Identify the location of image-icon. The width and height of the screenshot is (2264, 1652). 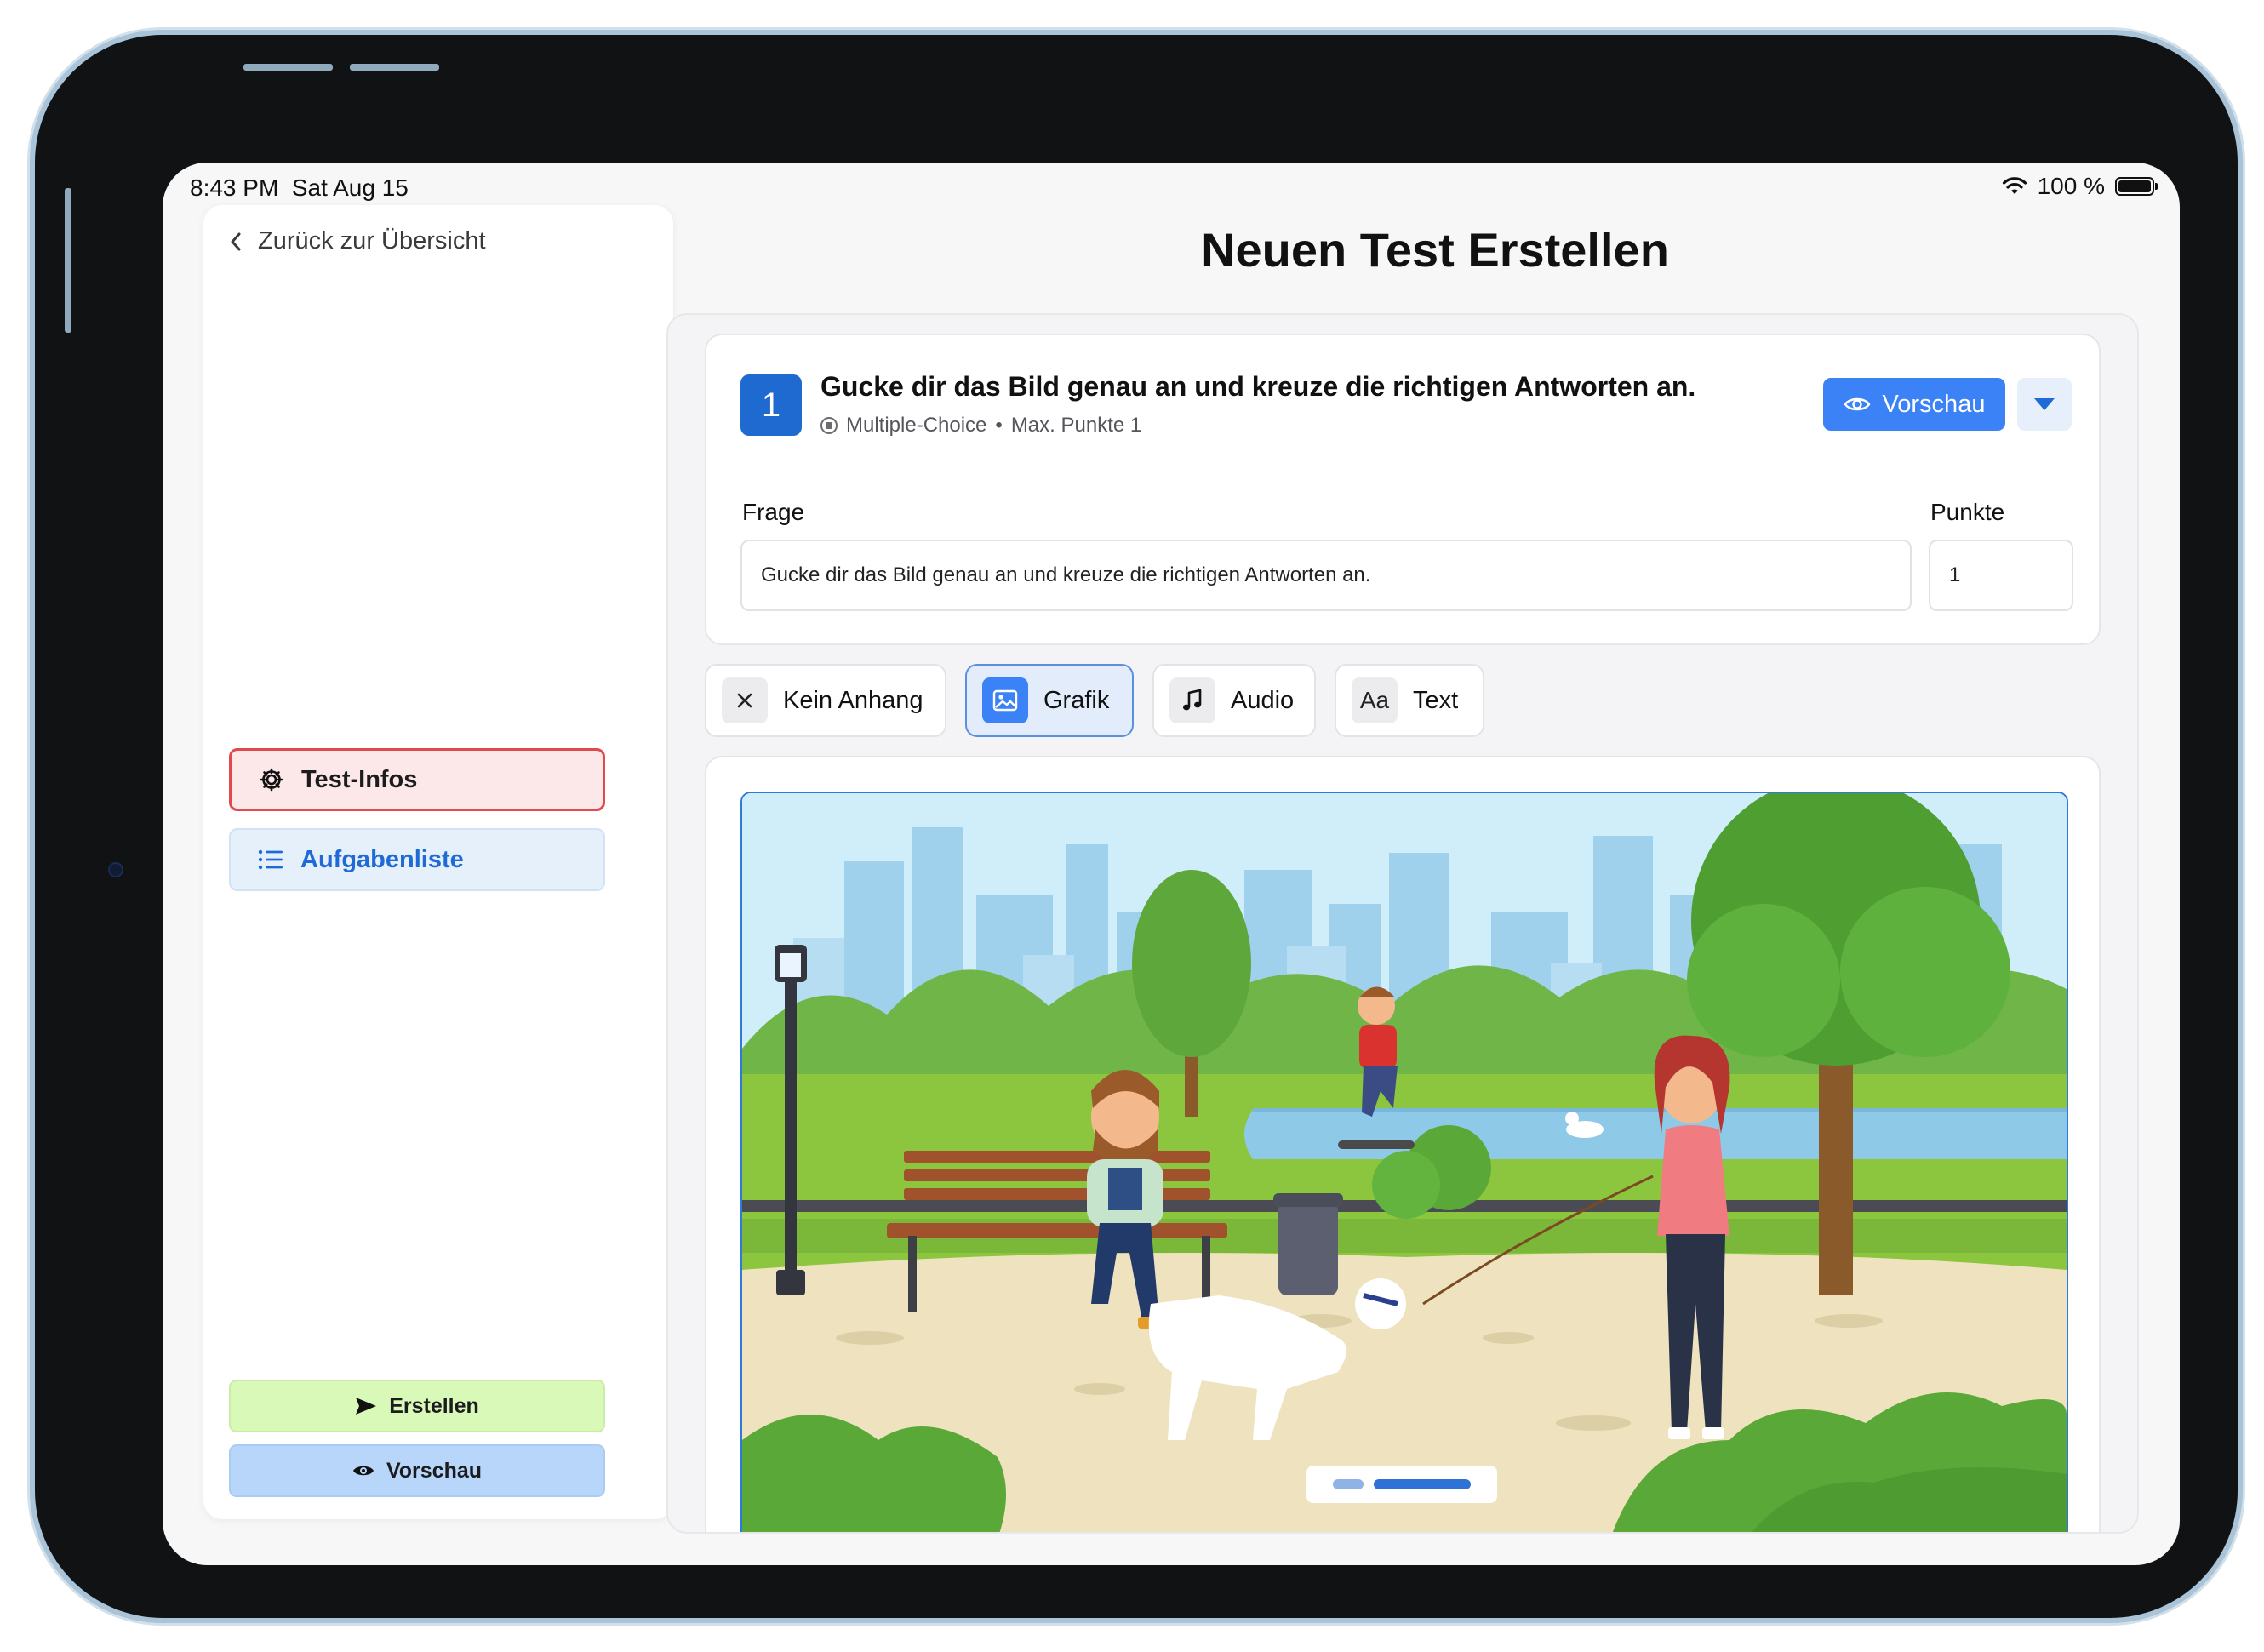
(1005, 700).